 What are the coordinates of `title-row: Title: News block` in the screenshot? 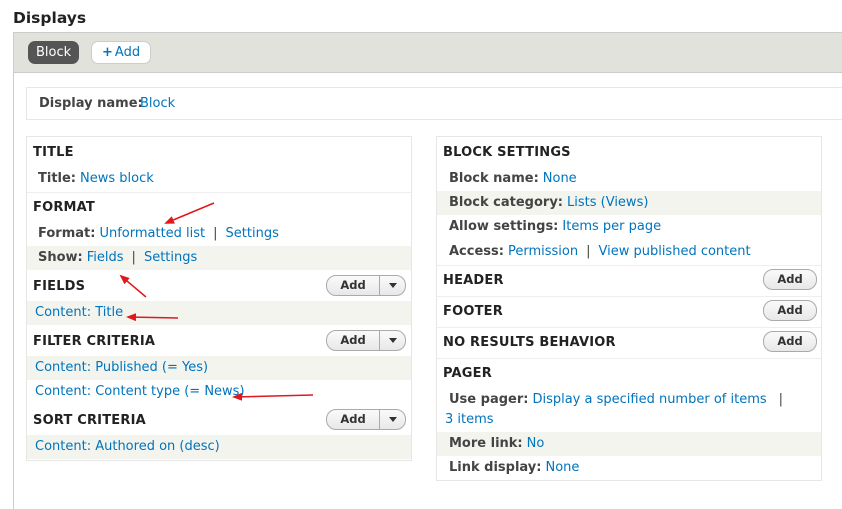 It's located at (219, 179).